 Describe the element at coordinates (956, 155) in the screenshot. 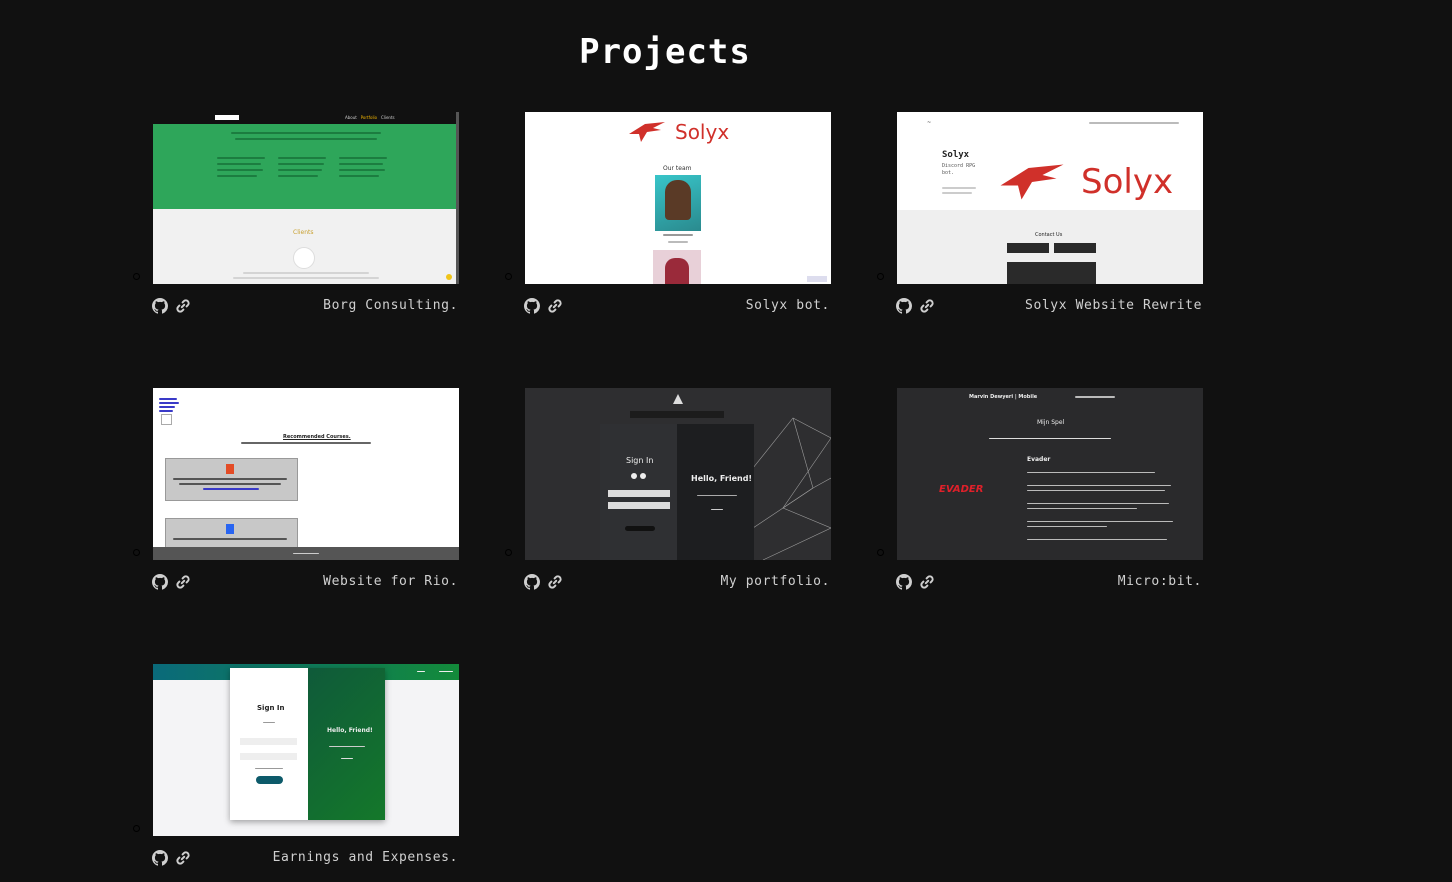

I see `thumb-name: Solyx` at that location.